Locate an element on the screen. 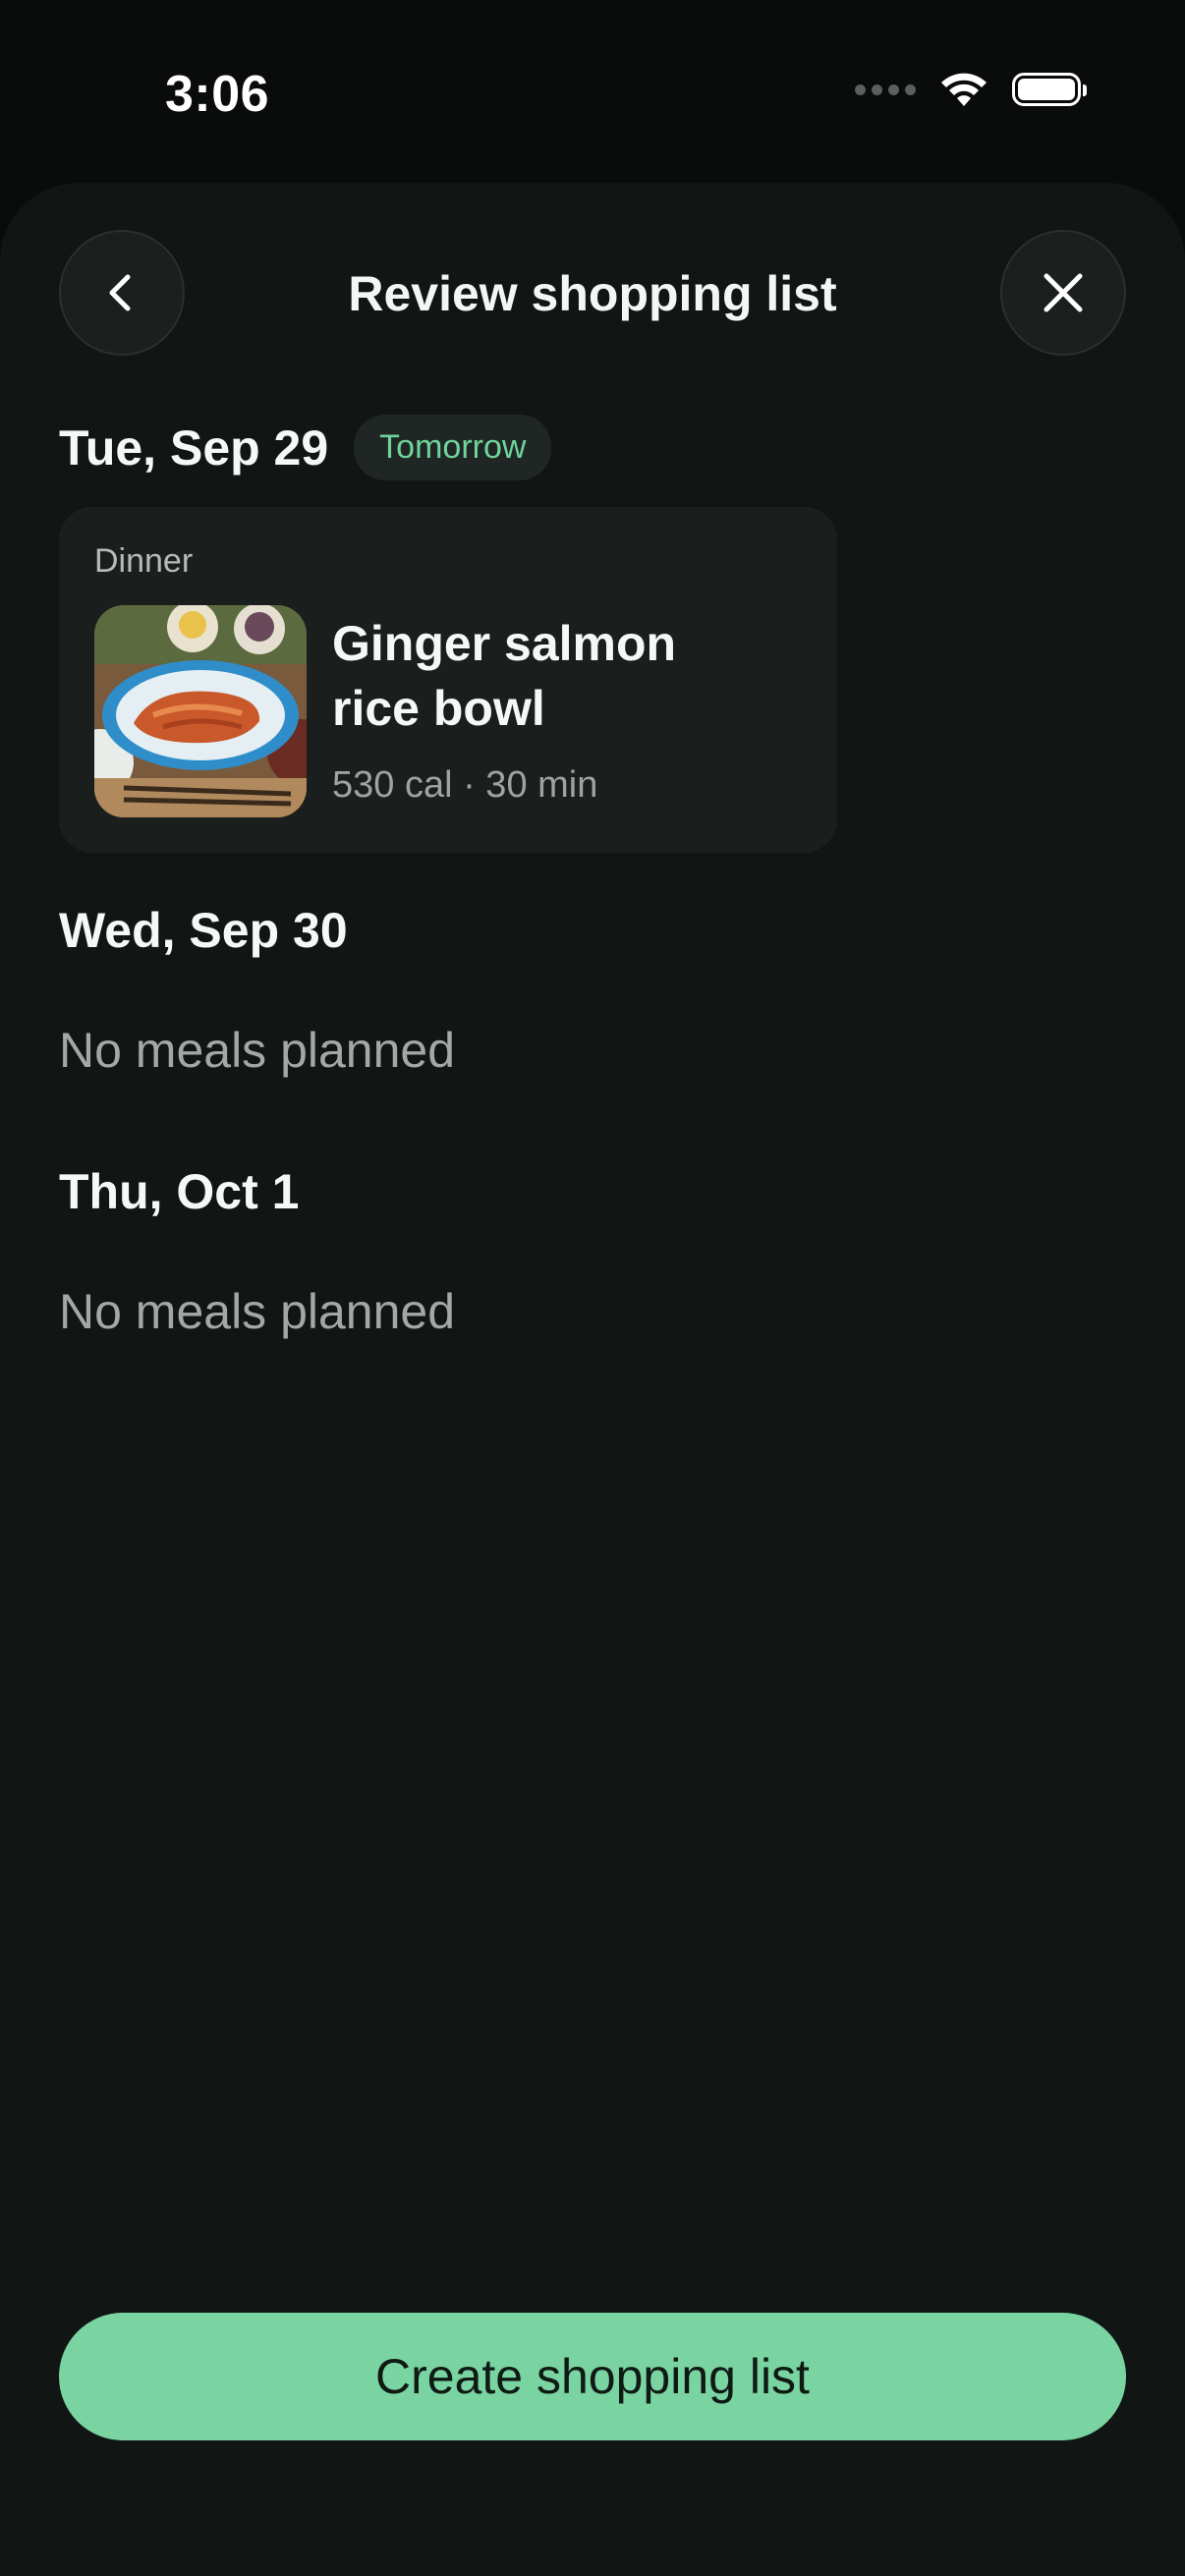  day-header-tue-sep-29: Tue, Sep 29 Tomorrow is located at coordinates (306, 447).